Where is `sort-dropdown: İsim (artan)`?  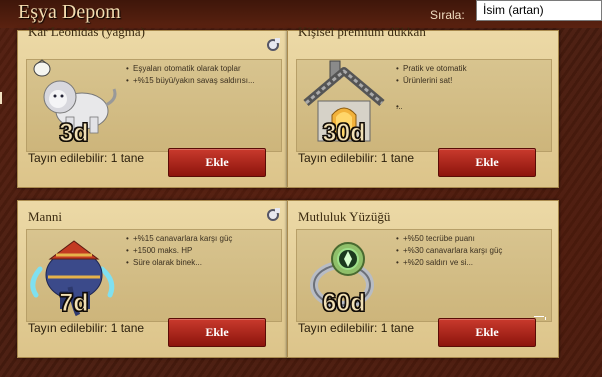 sort-dropdown: İsim (artan) is located at coordinates (539, 10).